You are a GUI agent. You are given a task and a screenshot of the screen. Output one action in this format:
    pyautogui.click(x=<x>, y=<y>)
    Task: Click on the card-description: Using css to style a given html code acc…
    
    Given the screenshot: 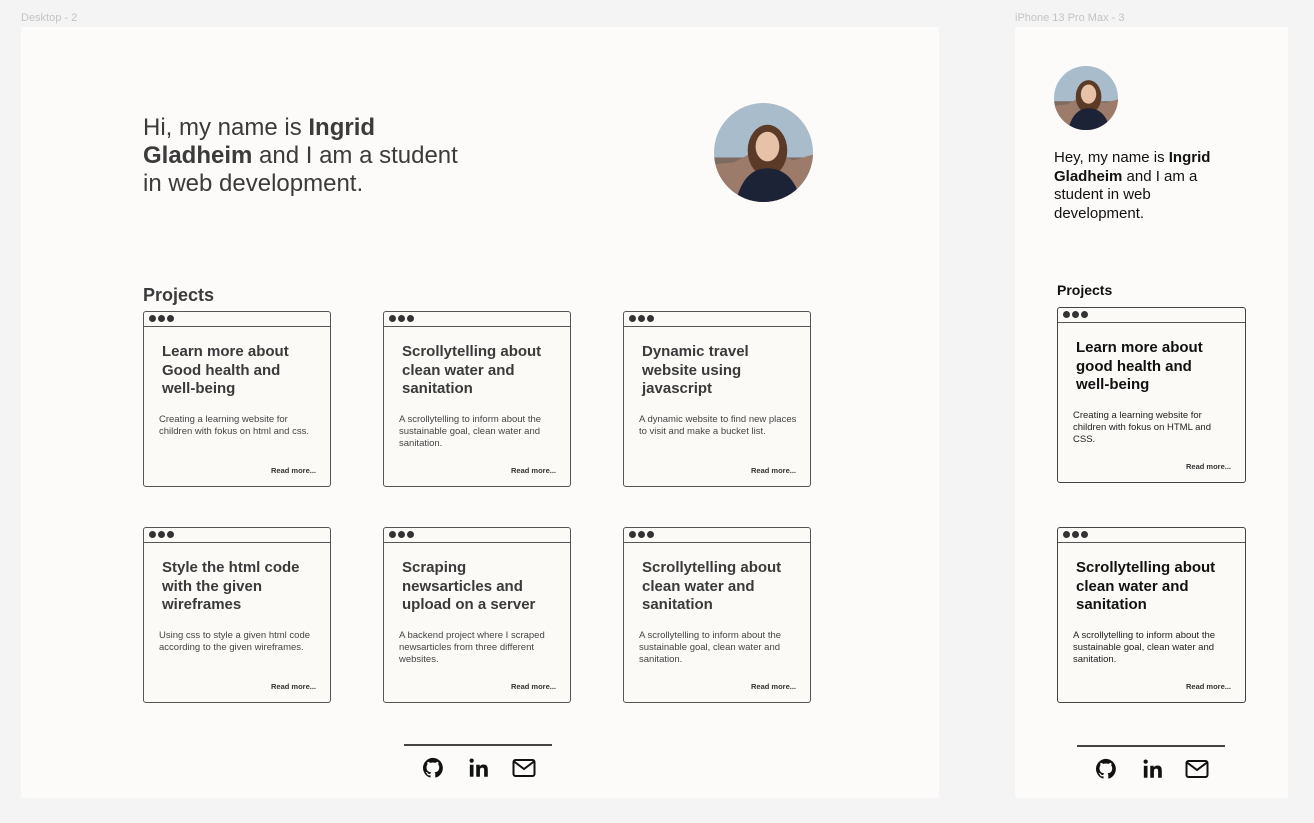 What is the action you would take?
    pyautogui.click(x=235, y=641)
    